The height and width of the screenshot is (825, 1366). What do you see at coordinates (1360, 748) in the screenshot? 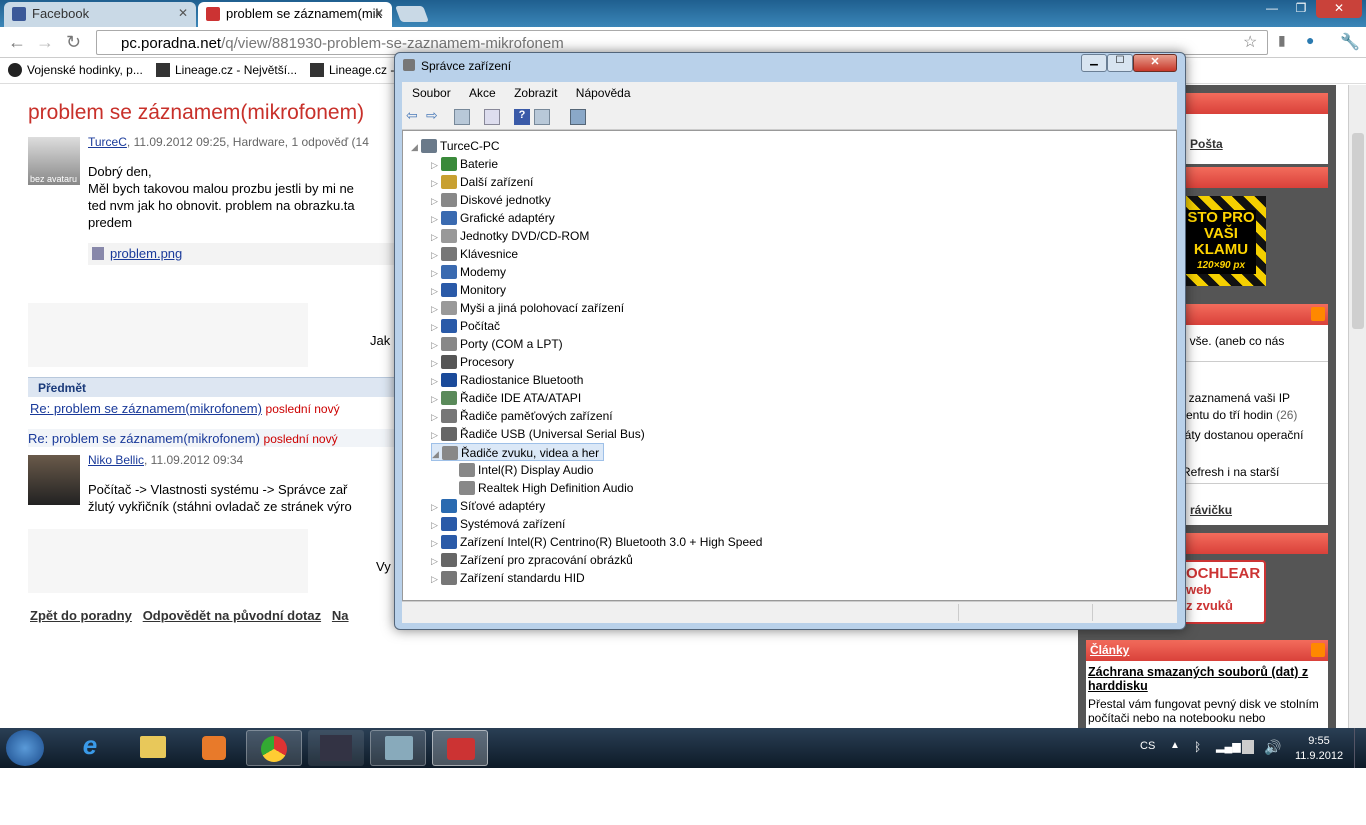
I see `show-desktop-button` at bounding box center [1360, 748].